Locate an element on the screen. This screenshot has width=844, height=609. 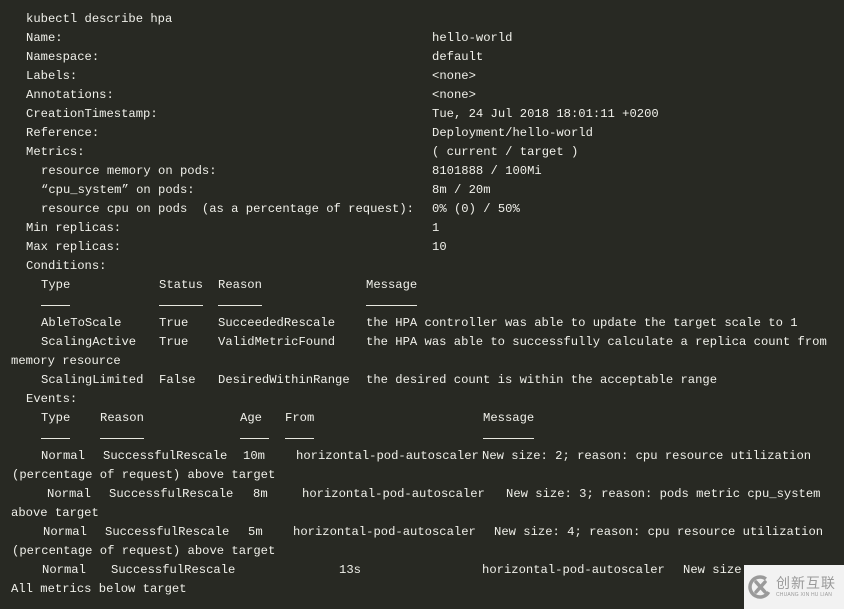
condition-reason: ValidMetricFound is located at coordinates (277, 342).